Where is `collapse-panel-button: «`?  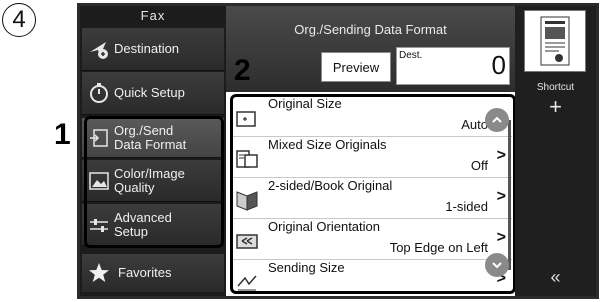 collapse-panel-button: « is located at coordinates (555, 277).